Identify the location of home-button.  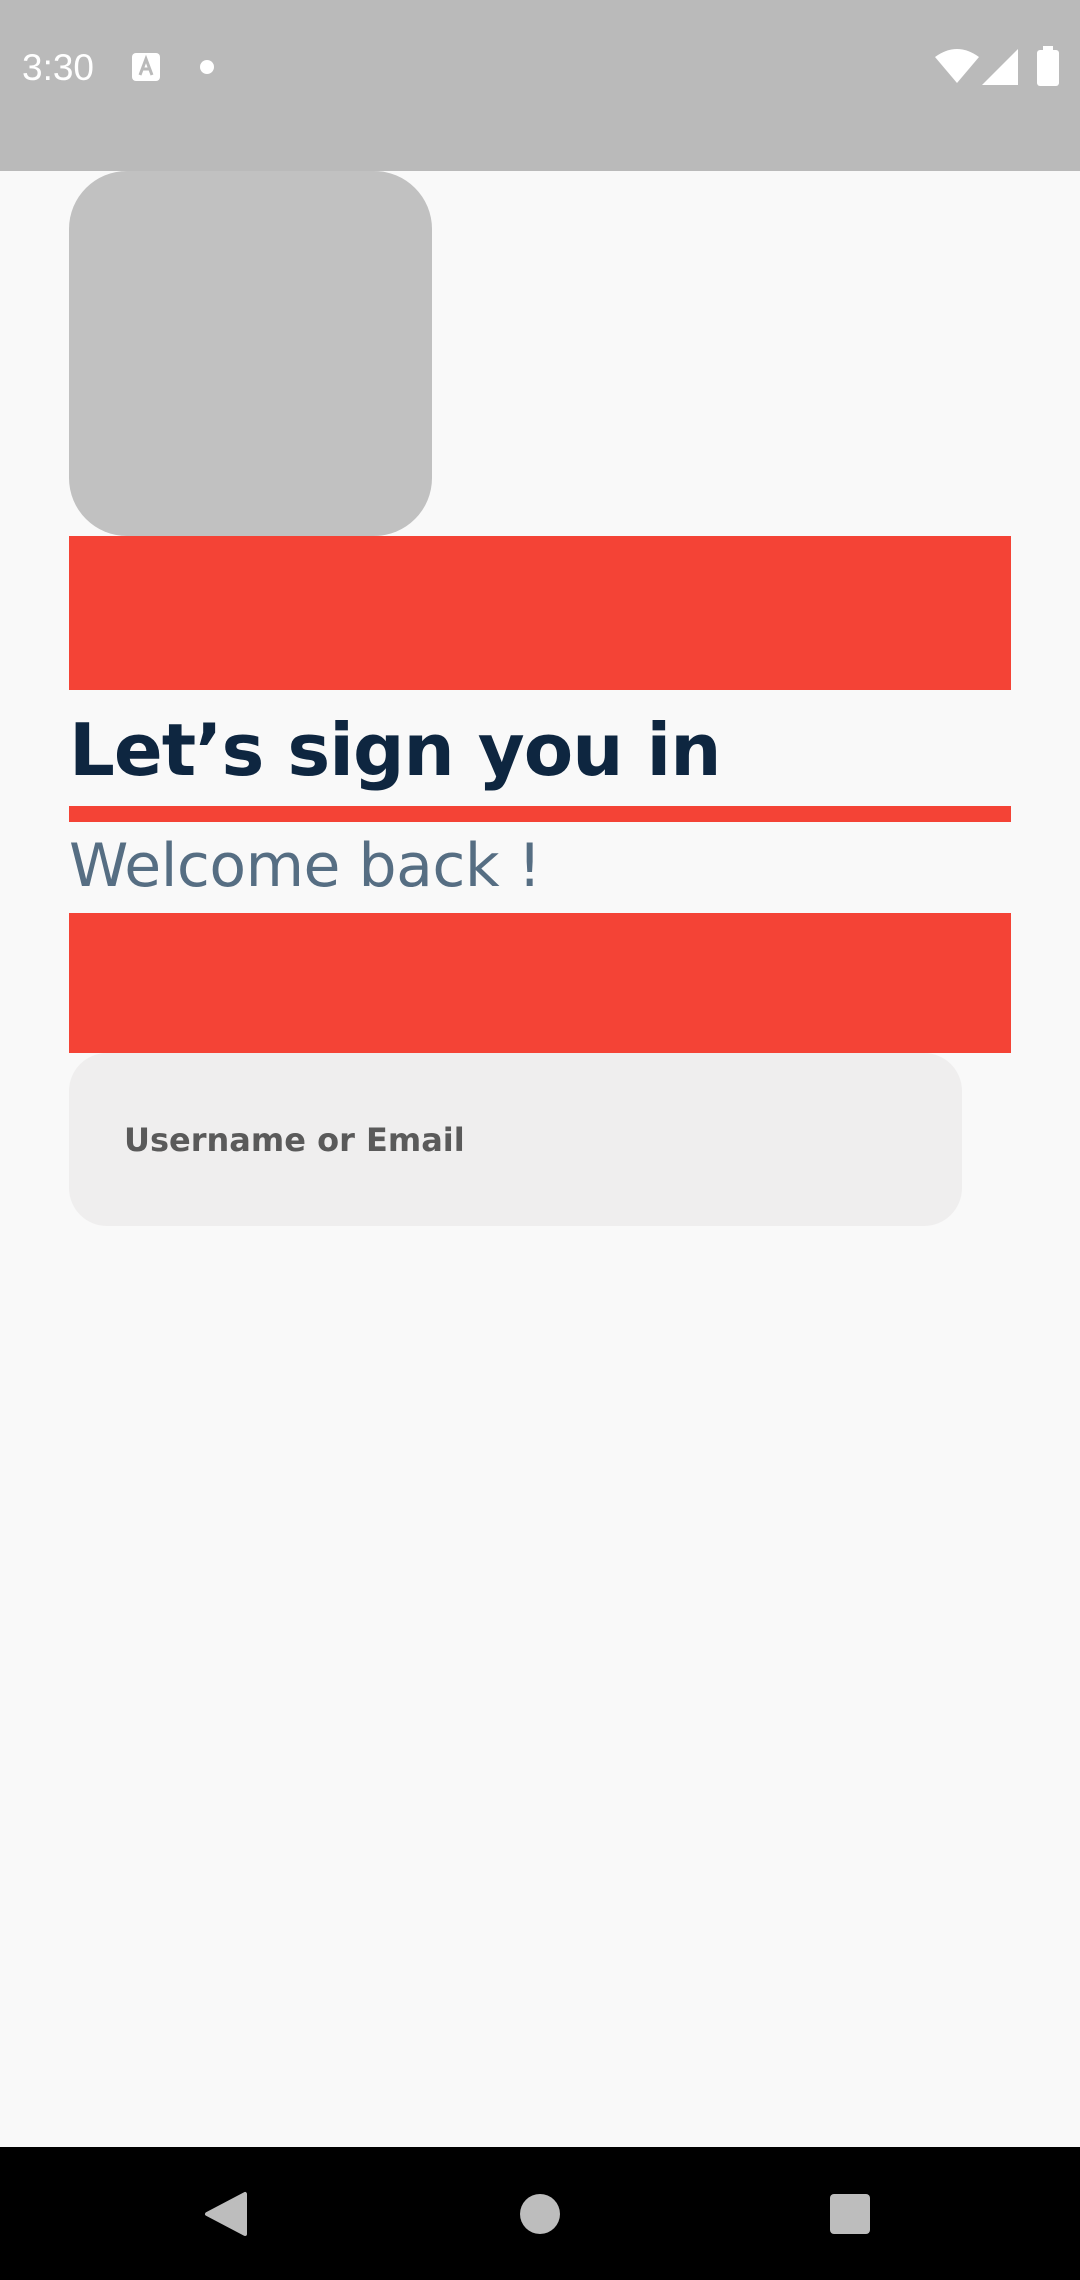
(540, 2213).